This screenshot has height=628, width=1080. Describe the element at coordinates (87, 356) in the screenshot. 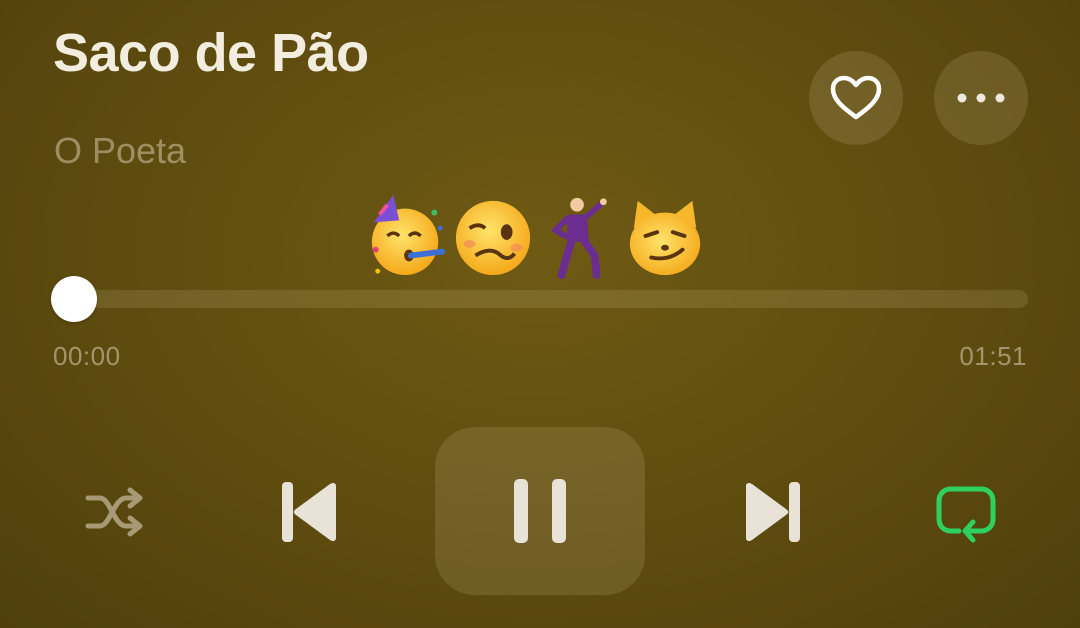

I see `elapsed-time: 00:00` at that location.